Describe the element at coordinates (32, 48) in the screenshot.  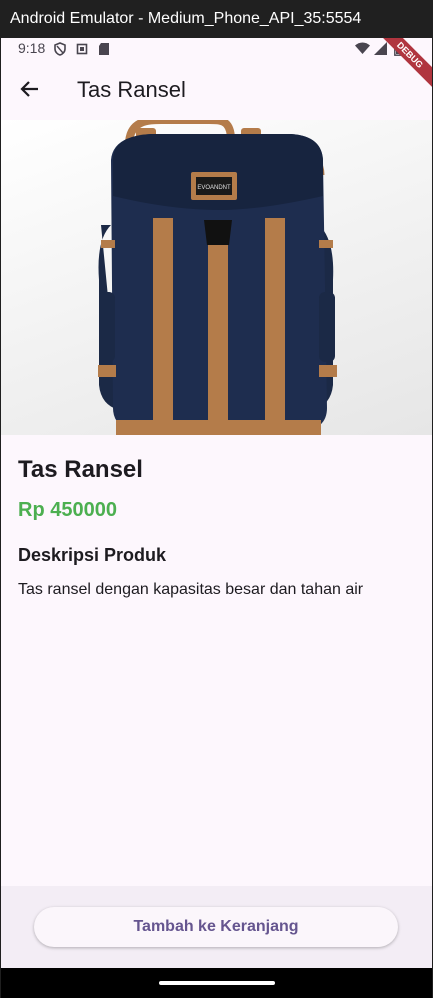
I see `status-time: 9:18` at that location.